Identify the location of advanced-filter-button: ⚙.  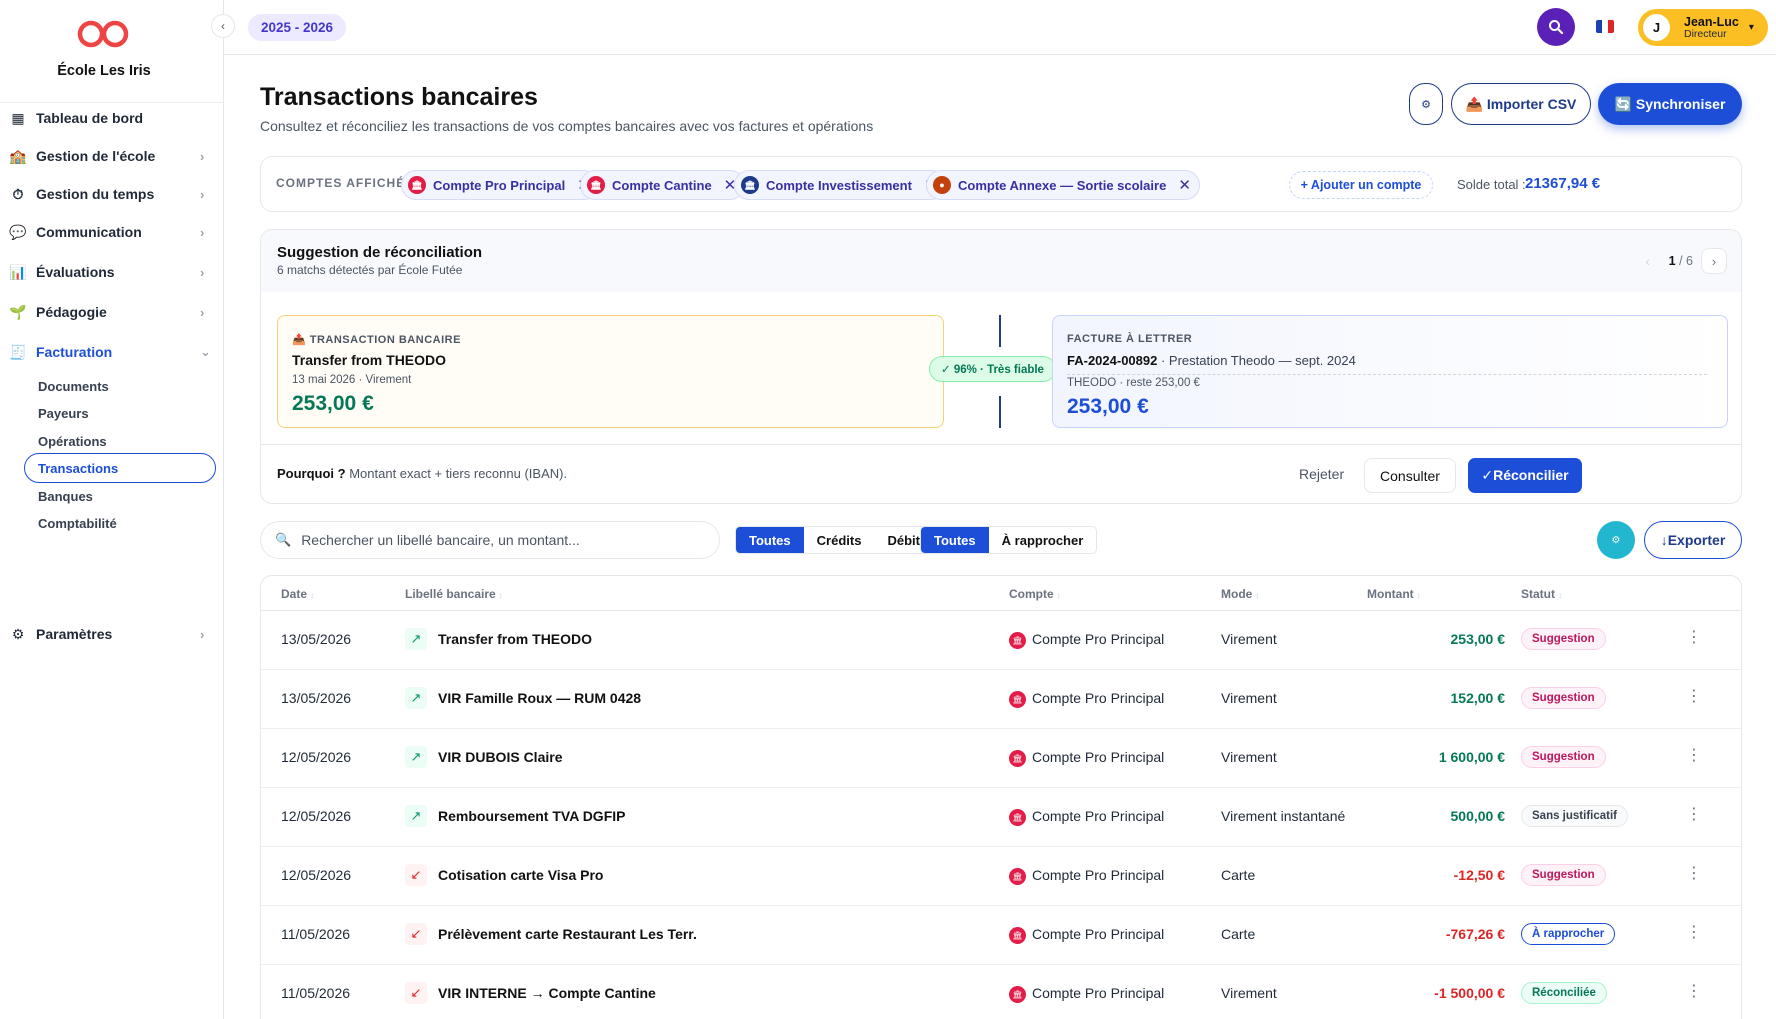
(1616, 540).